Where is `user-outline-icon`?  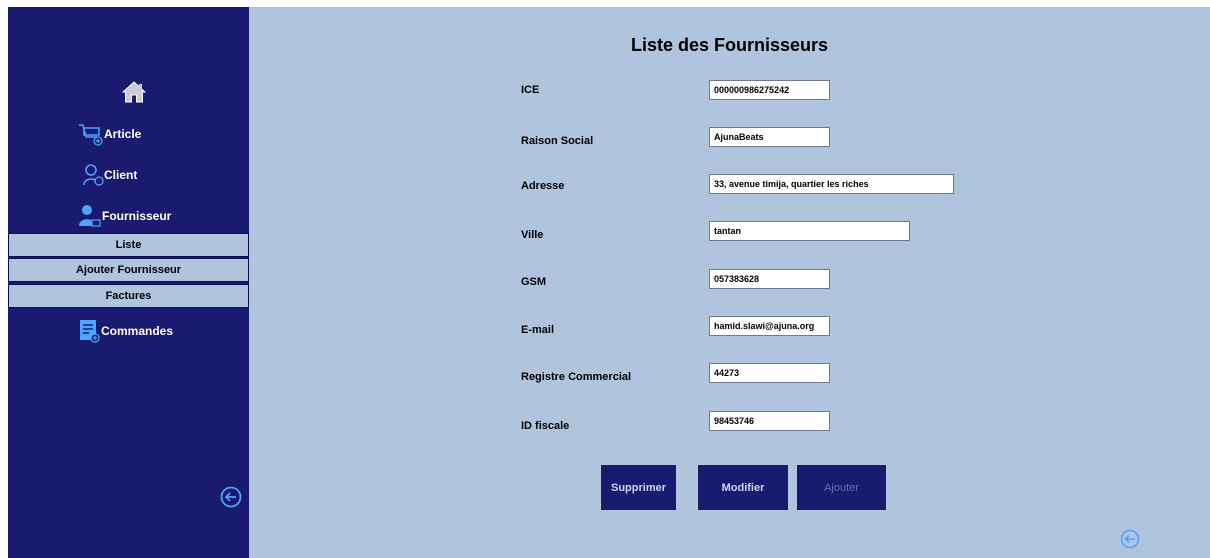
user-outline-icon is located at coordinates (93, 175).